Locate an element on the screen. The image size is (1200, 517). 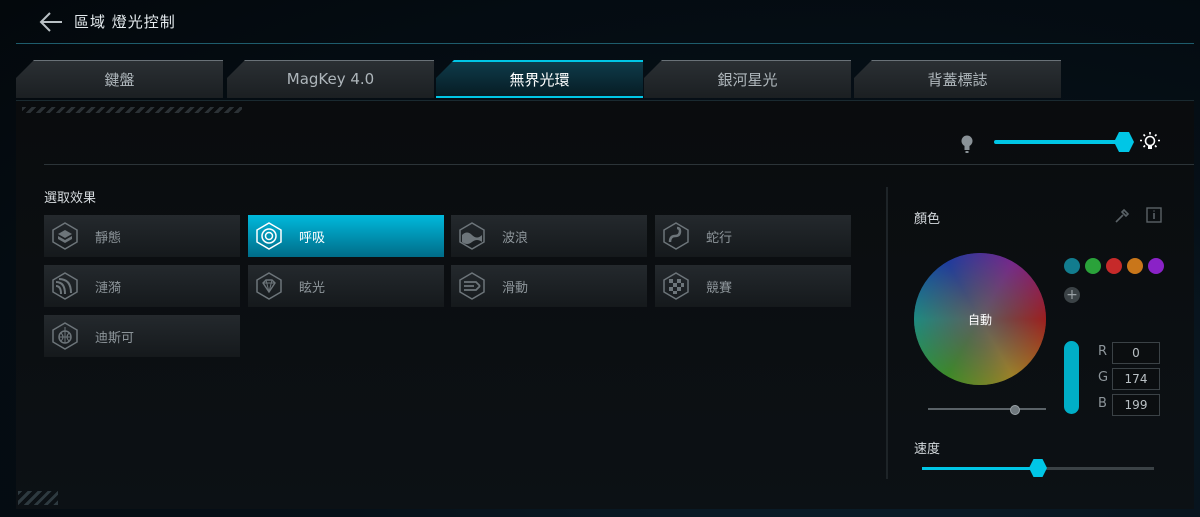
effect-label: 呼吸 is located at coordinates (312, 238).